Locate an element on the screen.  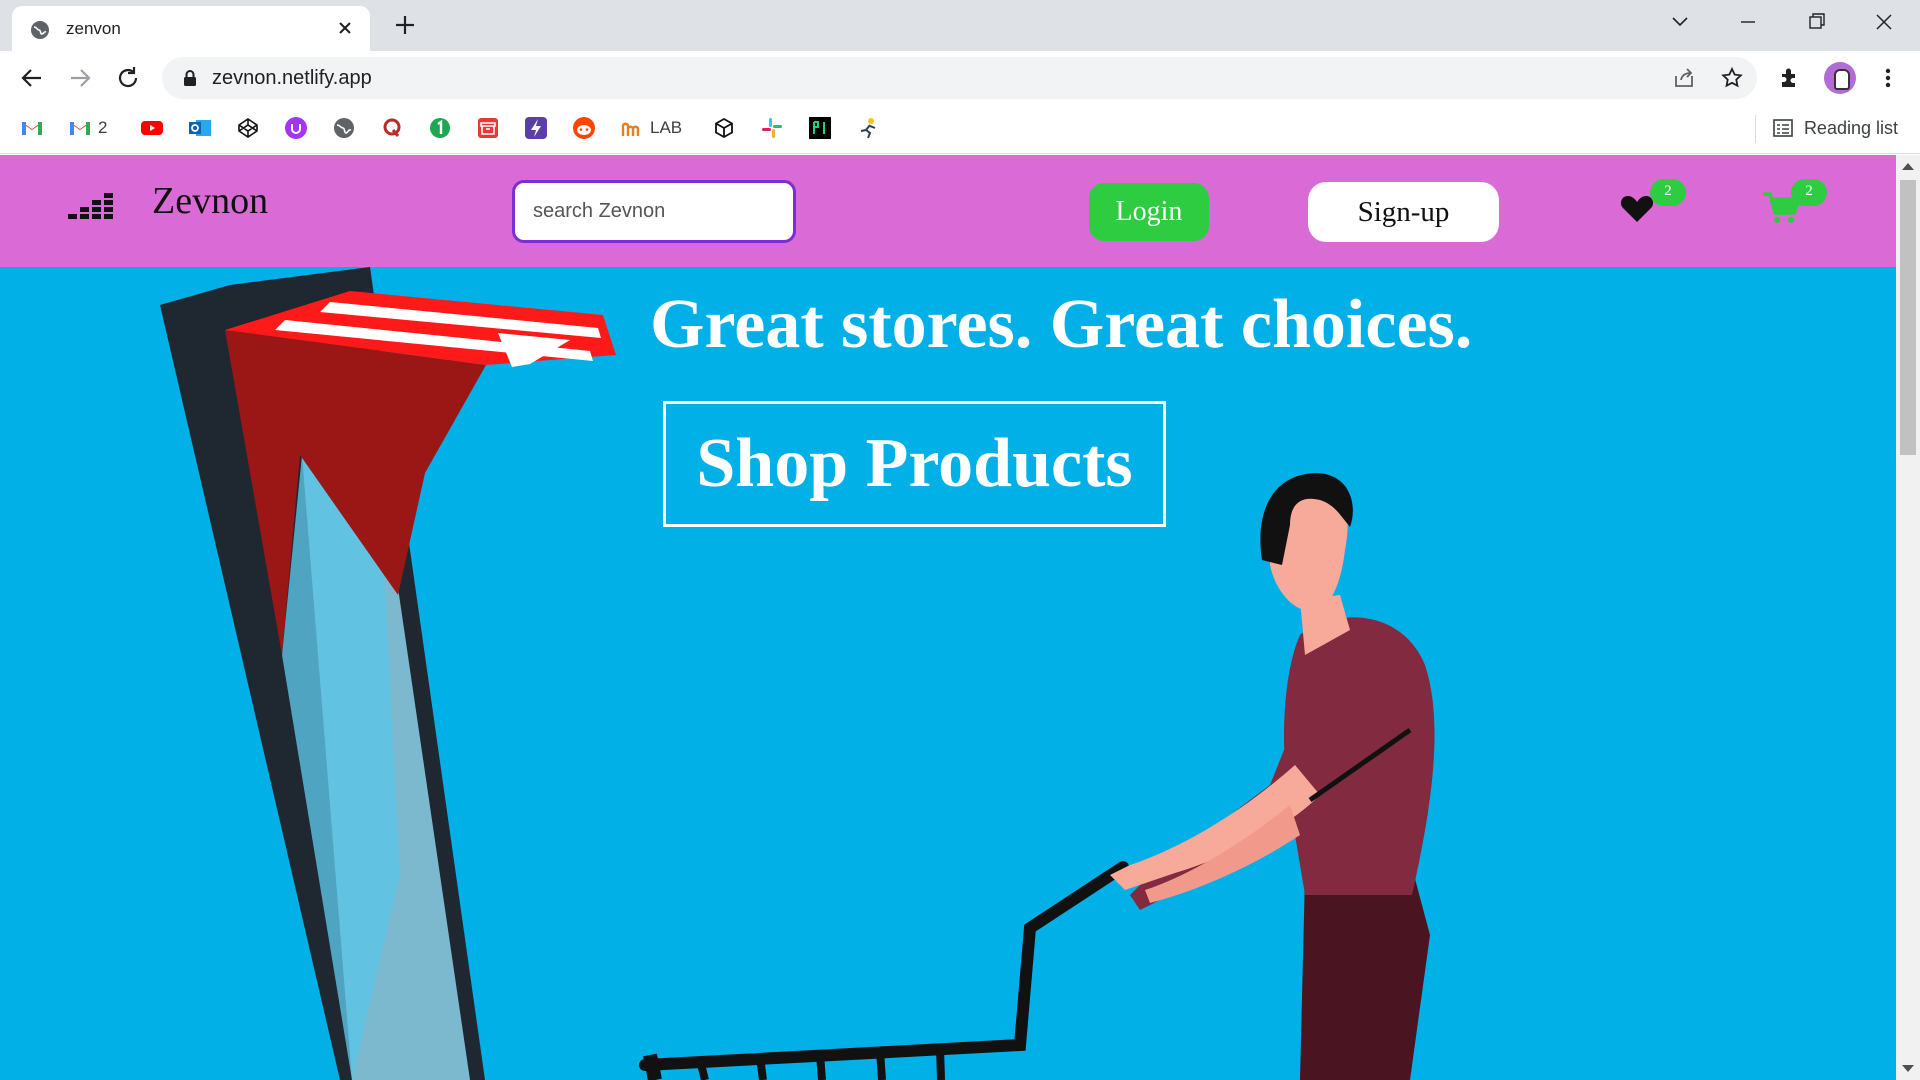
search-input is located at coordinates (654, 211).